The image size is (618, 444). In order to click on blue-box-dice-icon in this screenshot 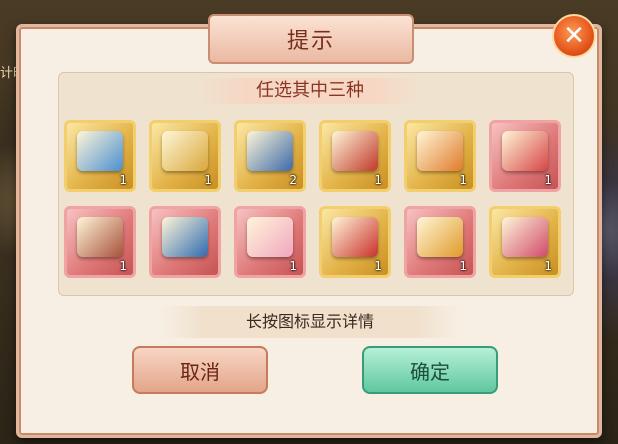, I will do `click(185, 237)`.